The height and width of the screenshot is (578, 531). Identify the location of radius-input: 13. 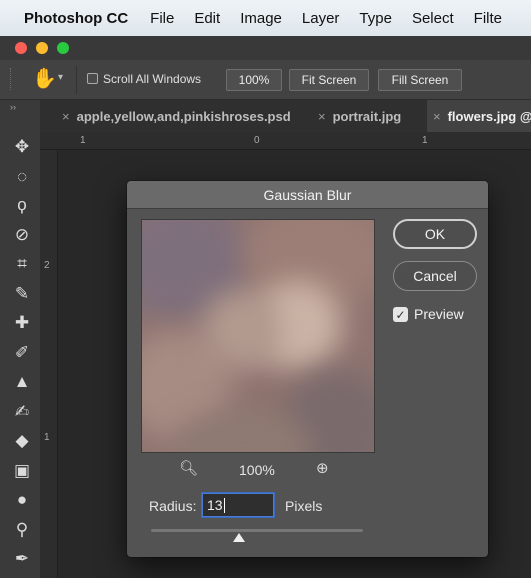
(238, 505).